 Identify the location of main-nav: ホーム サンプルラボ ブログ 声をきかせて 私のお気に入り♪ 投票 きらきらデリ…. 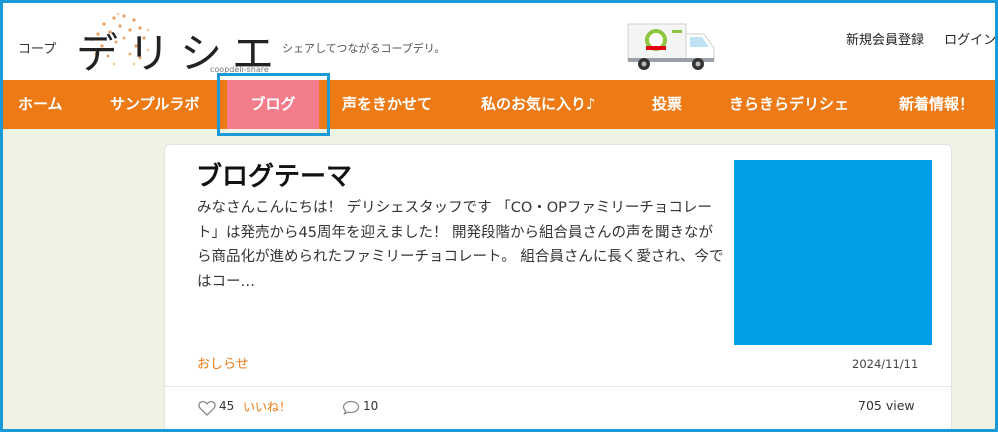
(499, 104).